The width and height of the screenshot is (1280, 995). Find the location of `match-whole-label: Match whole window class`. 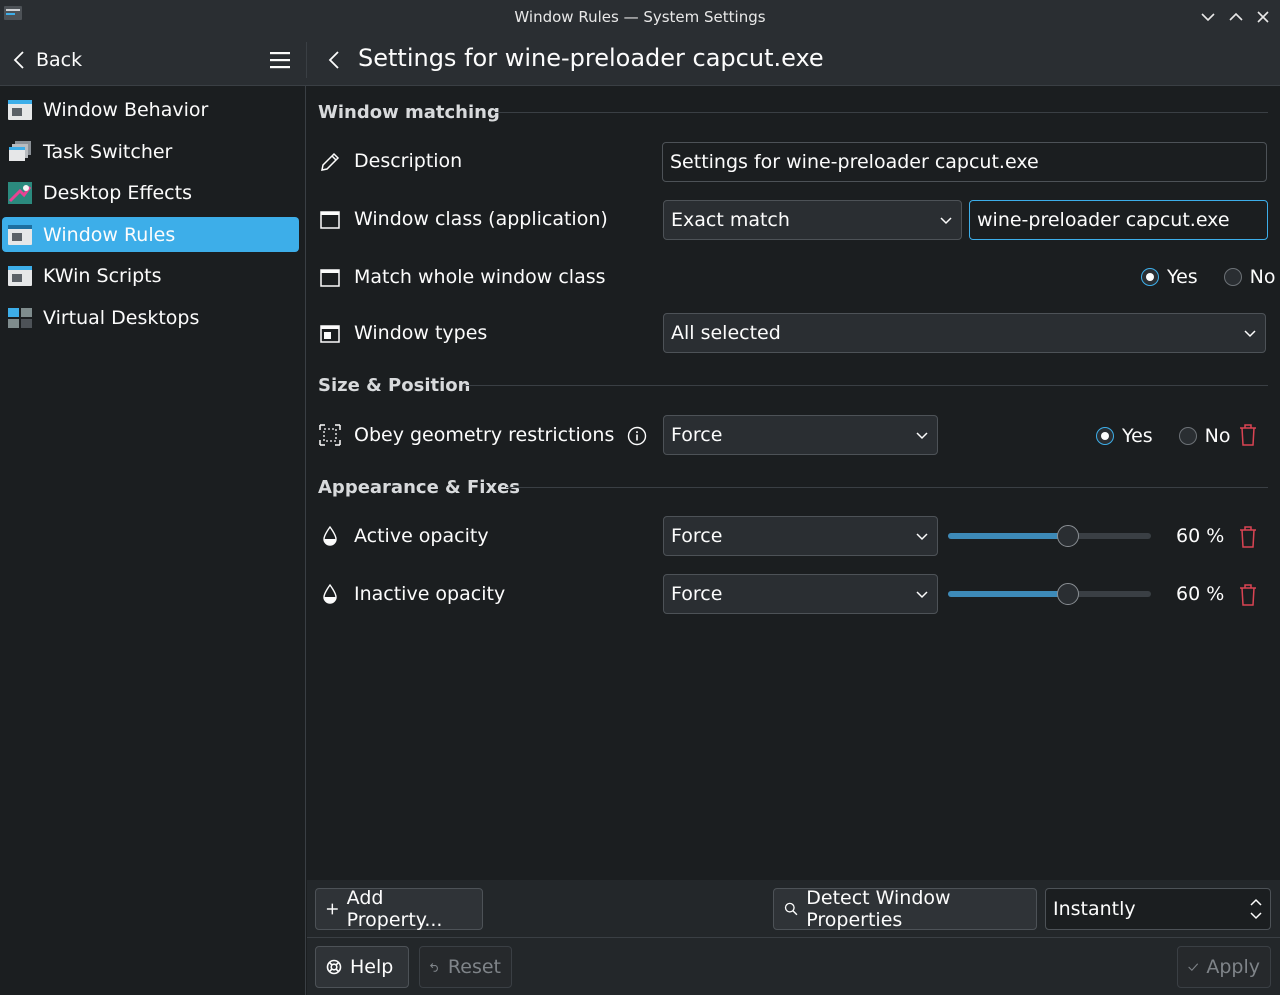

match-whole-label: Match whole window class is located at coordinates (480, 277).